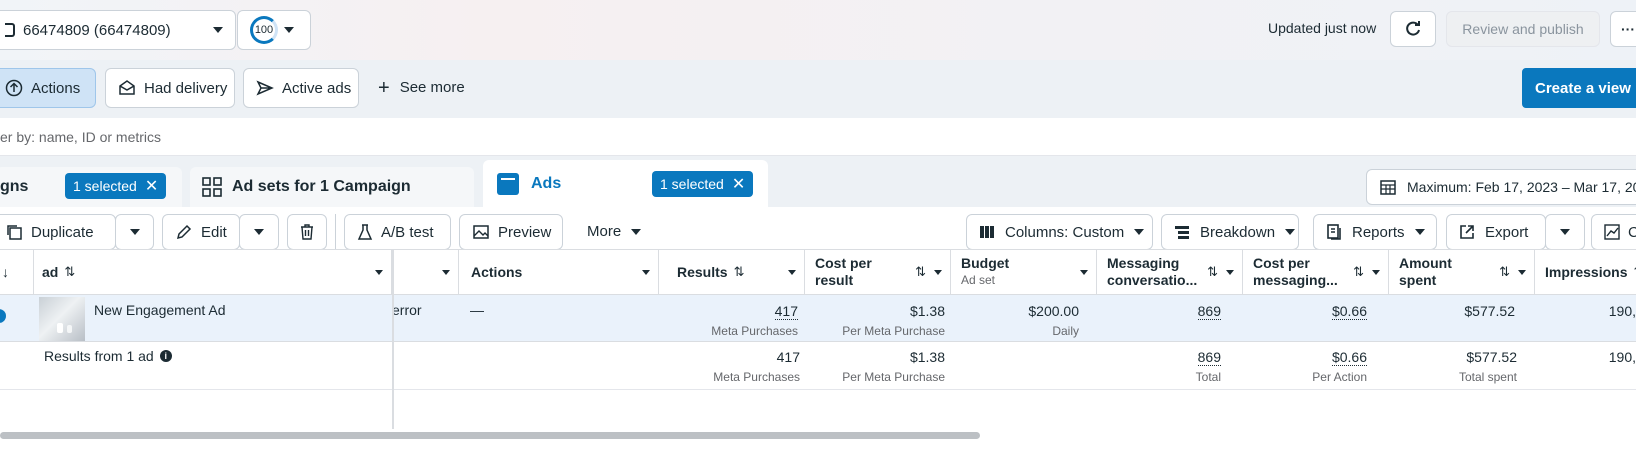 This screenshot has height=457, width=1636. What do you see at coordinates (878, 272) in the screenshot?
I see `column-header-cost-per-result: Cost per result ⇅` at bounding box center [878, 272].